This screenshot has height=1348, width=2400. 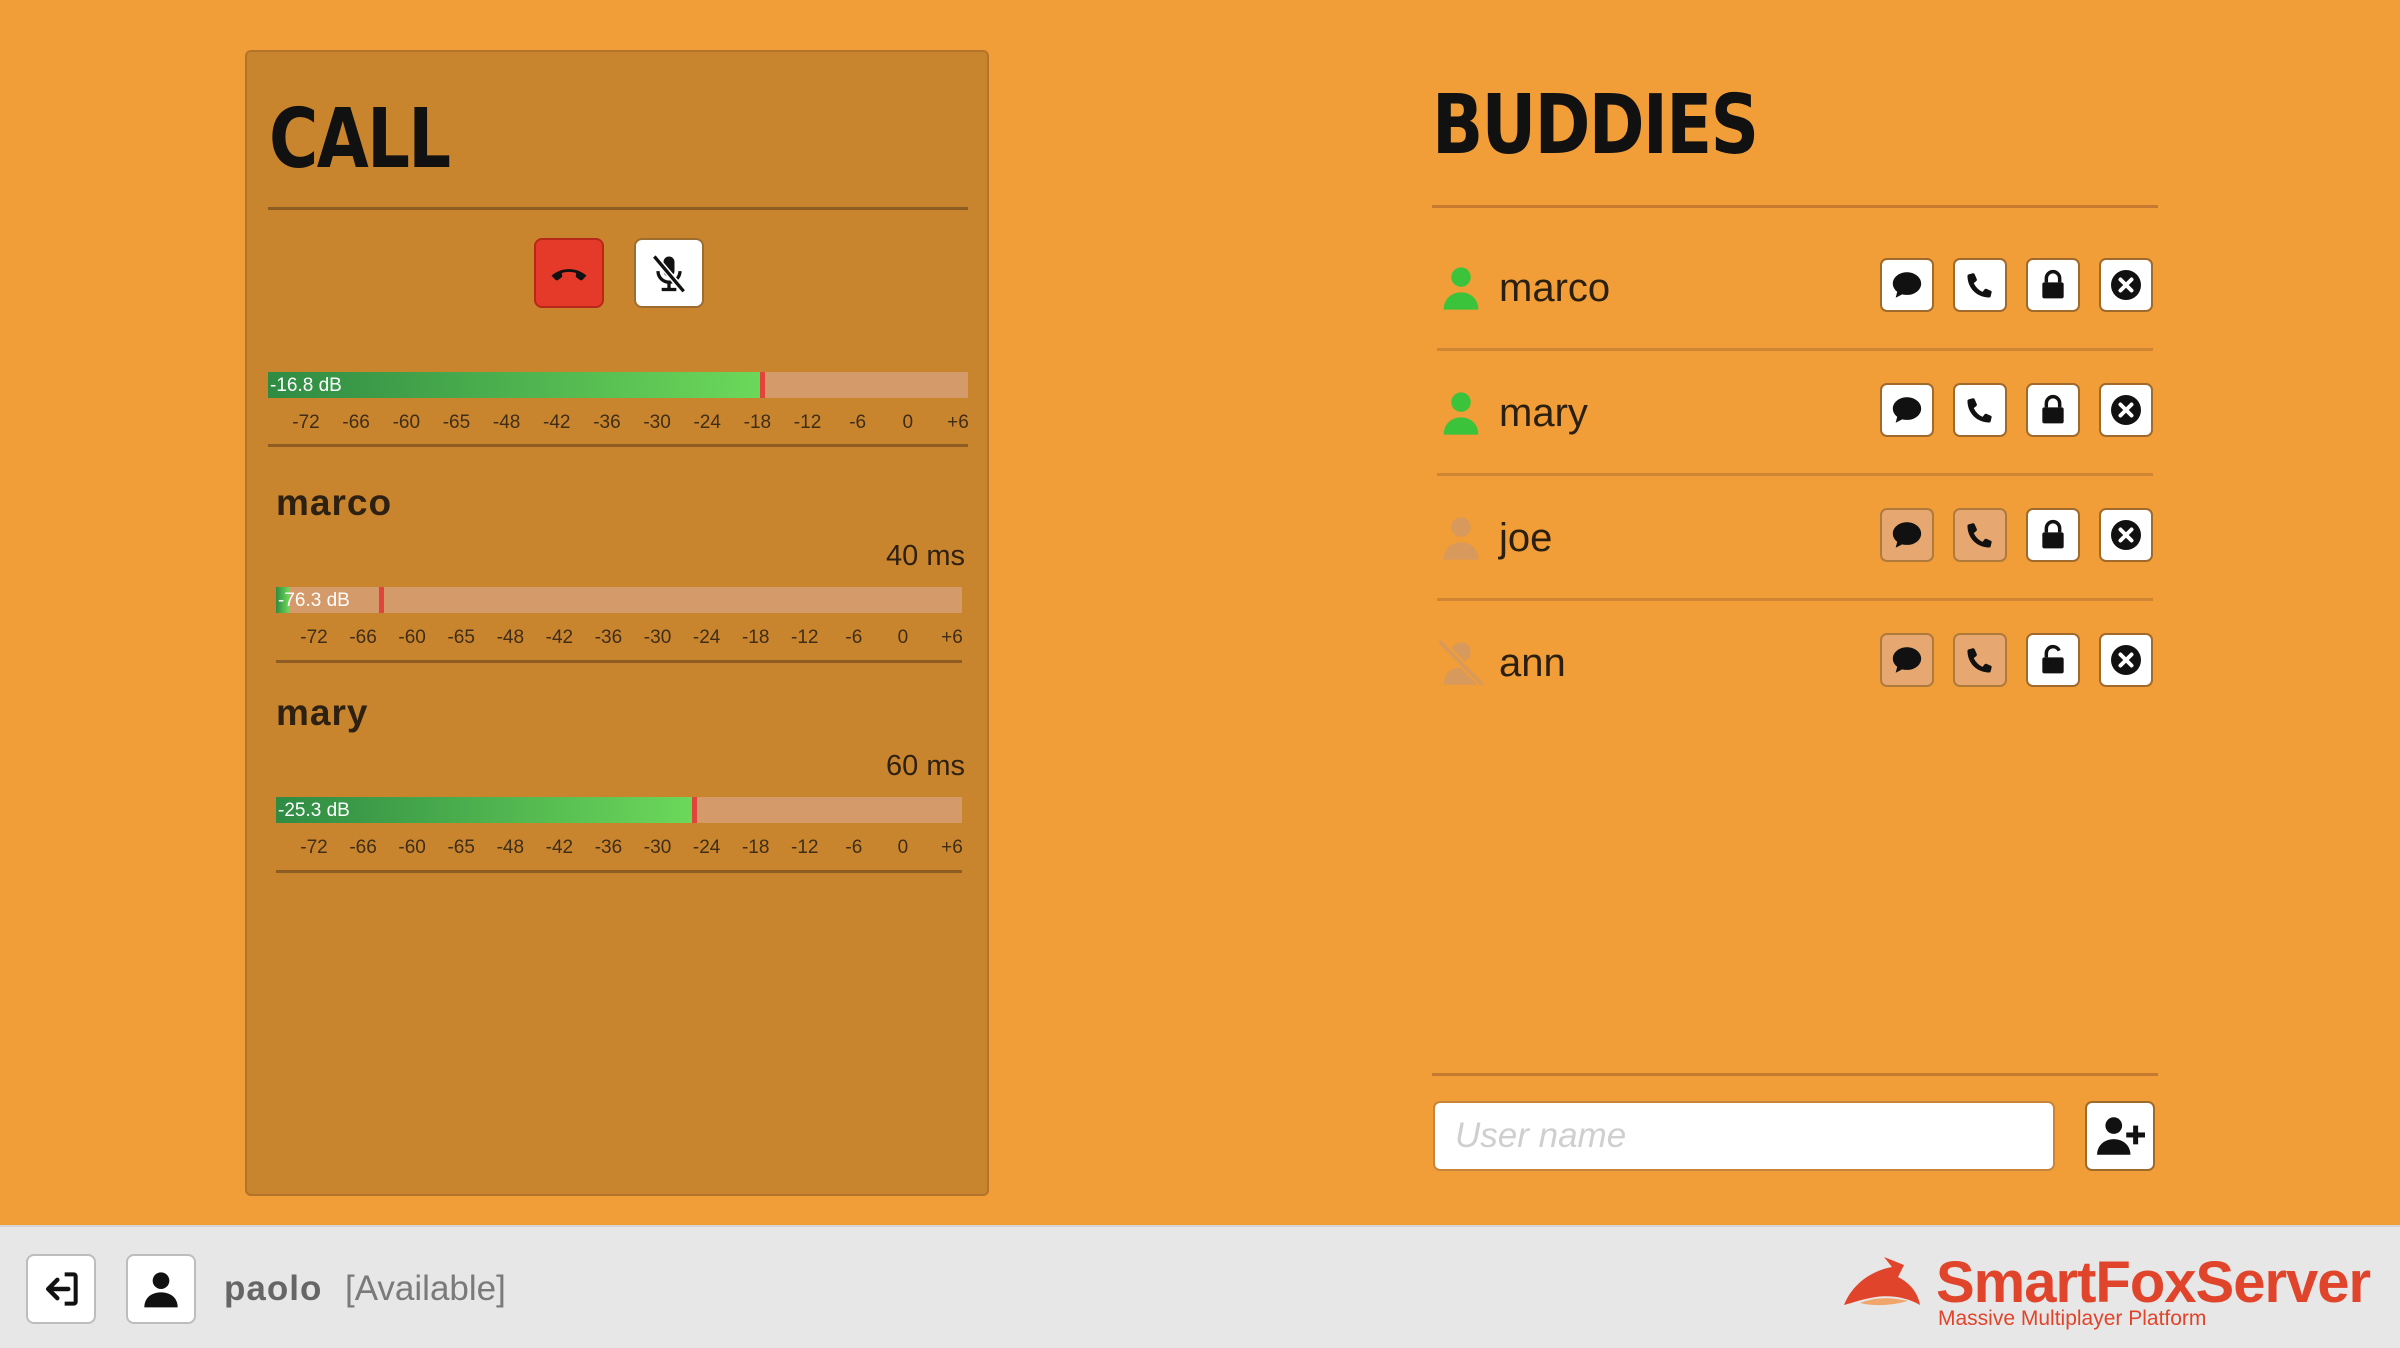 I want to click on fox-logo-icon, so click(x=1882, y=1281).